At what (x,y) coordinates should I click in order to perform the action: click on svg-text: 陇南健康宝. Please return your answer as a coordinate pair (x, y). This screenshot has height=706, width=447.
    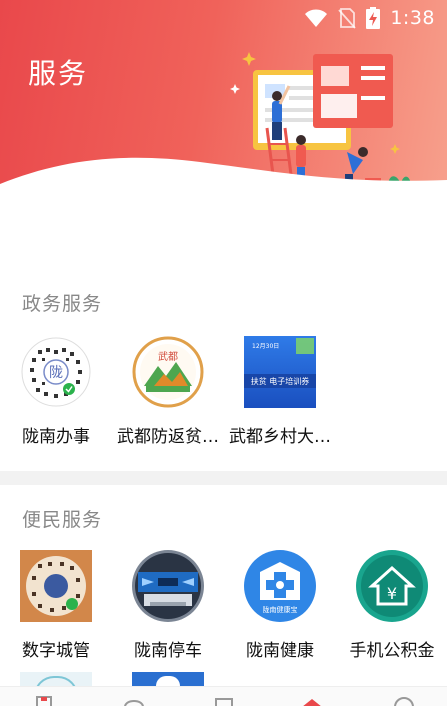
    Looking at the image, I should click on (280, 609).